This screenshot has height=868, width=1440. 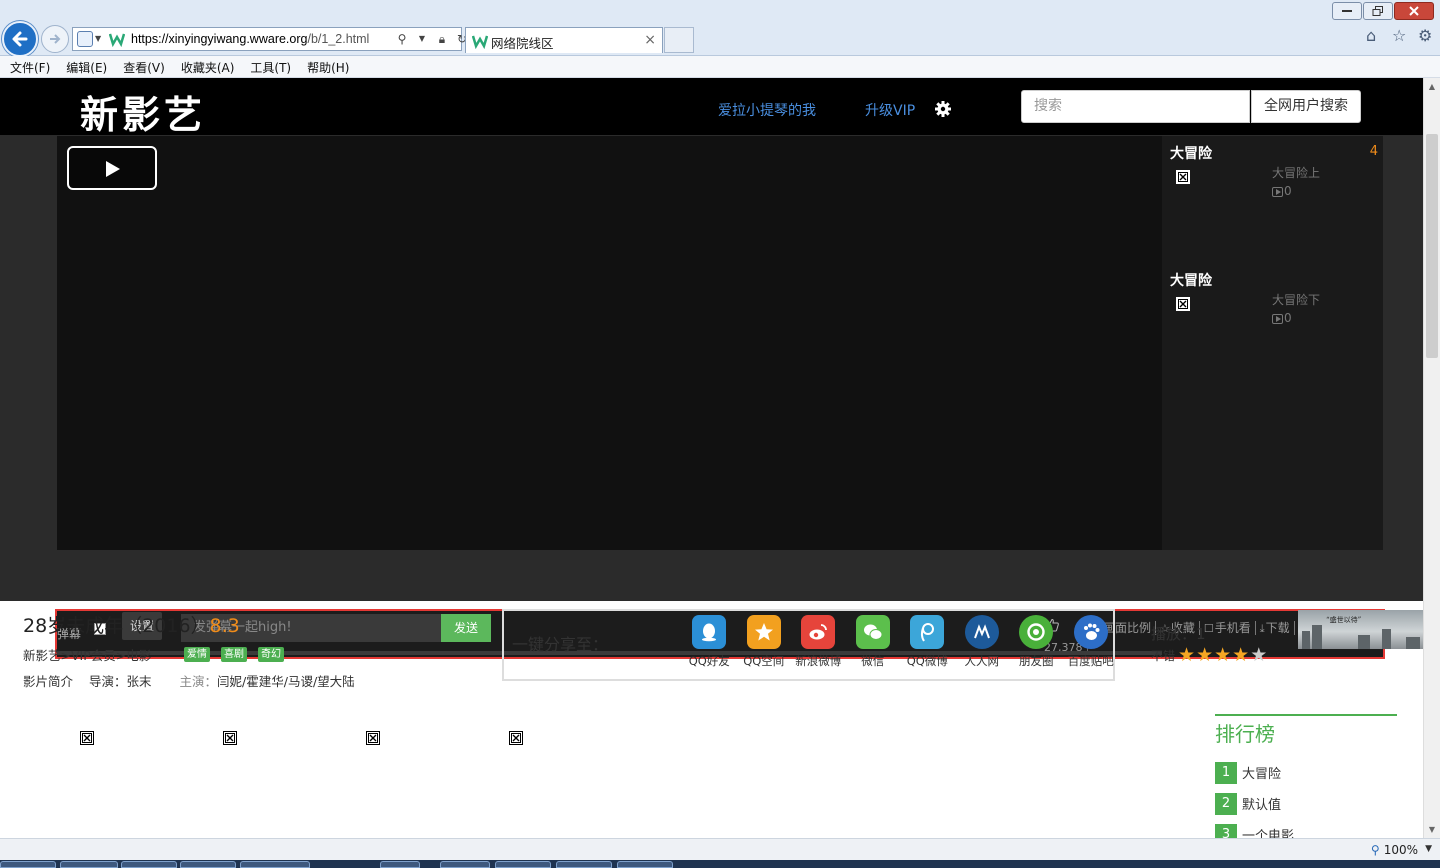 I want to click on share-sina-weibo: 新浪微博, so click(x=818, y=642).